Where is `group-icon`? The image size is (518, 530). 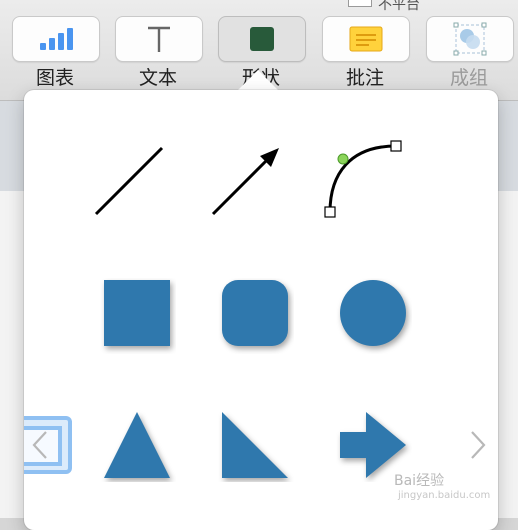 group-icon is located at coordinates (470, 39).